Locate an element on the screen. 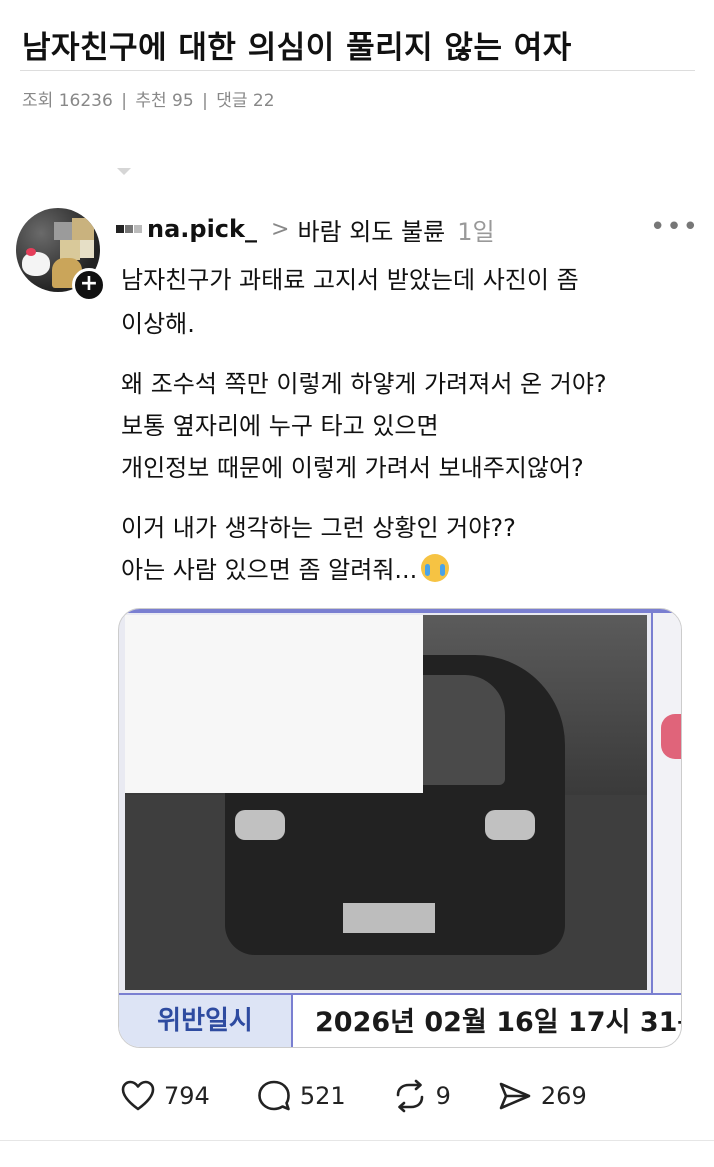 The width and height of the screenshot is (714, 1167). reply-button: 521 is located at coordinates (301, 1096).